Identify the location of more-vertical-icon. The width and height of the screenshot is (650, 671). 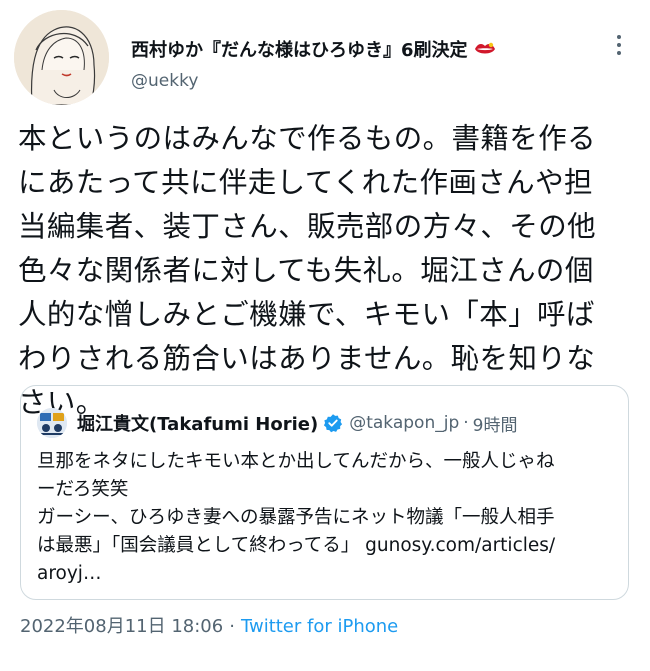
(619, 45).